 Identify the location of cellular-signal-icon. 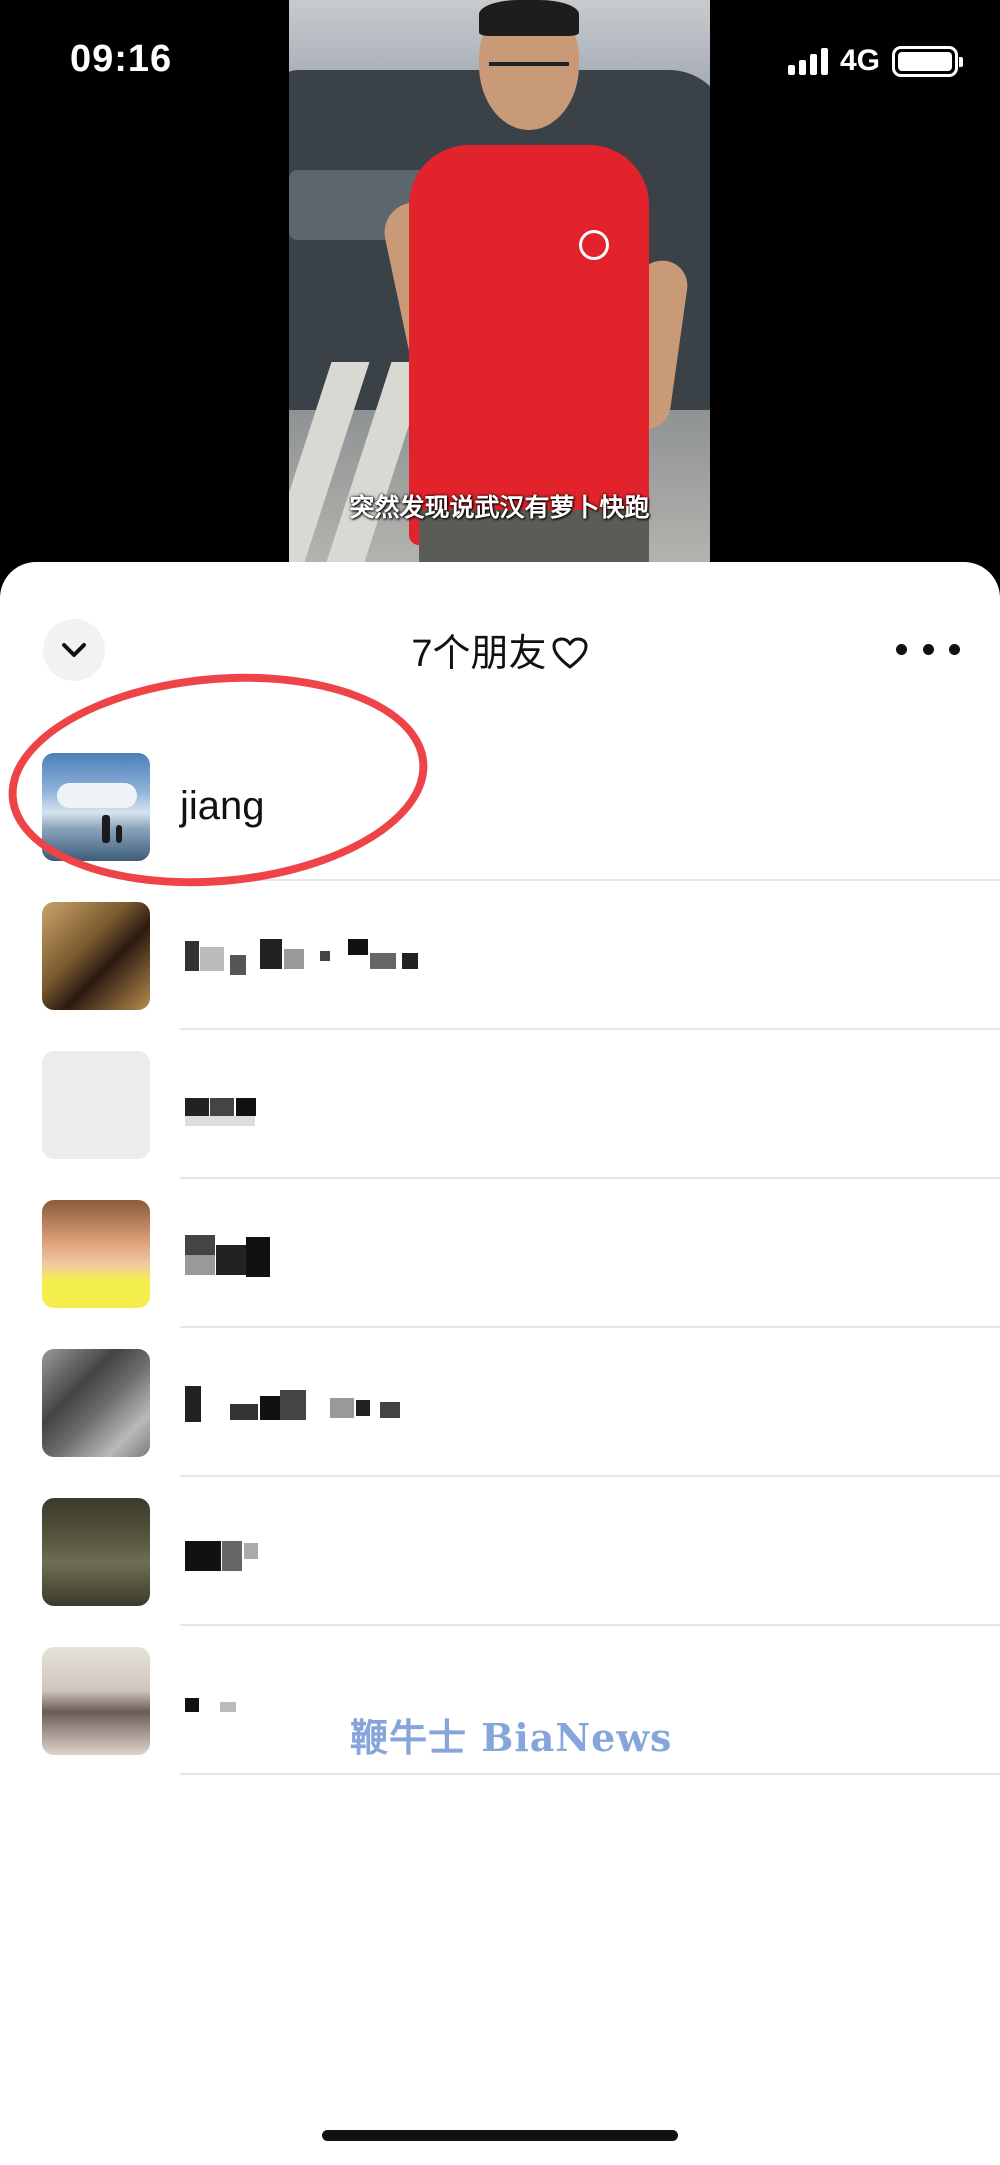
(807, 61).